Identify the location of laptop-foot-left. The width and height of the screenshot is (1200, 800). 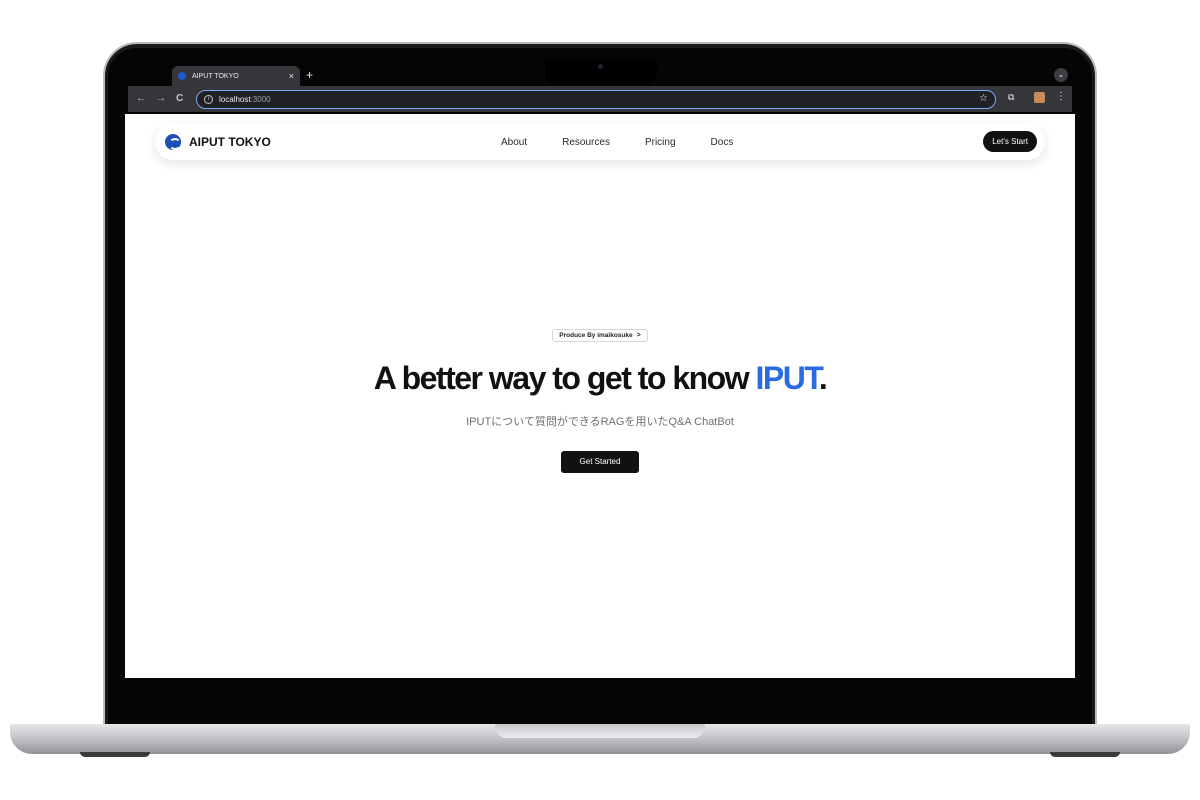
(115, 754).